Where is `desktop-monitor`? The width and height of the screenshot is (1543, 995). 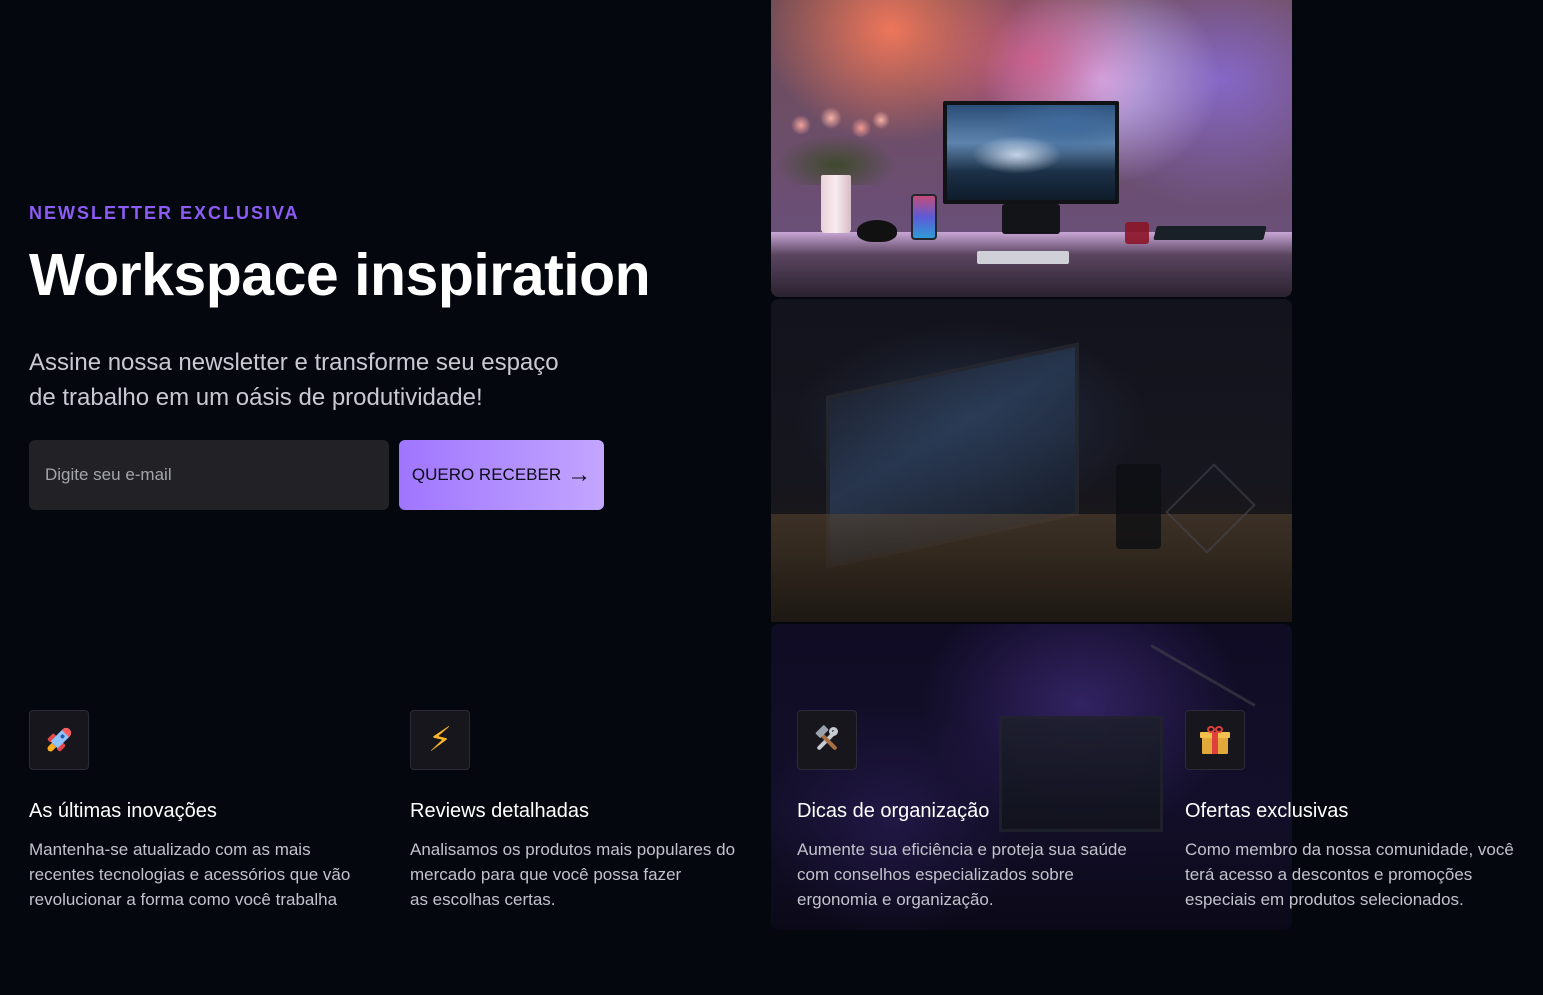 desktop-monitor is located at coordinates (1031, 152).